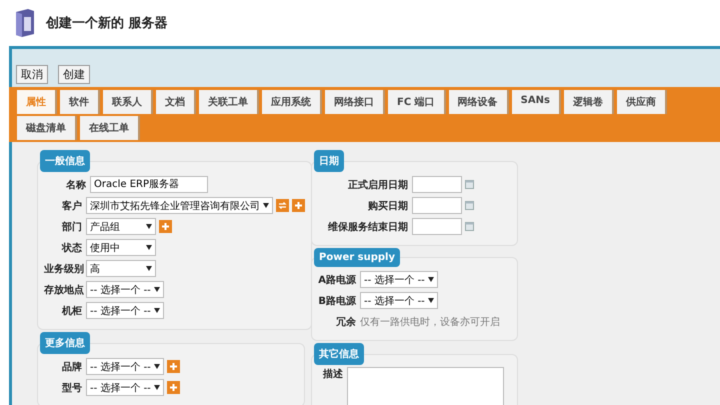 Image resolution: width=720 pixels, height=405 pixels. What do you see at coordinates (367, 227) in the screenshot?
I see `field-label: 维保服务结束日期` at bounding box center [367, 227].